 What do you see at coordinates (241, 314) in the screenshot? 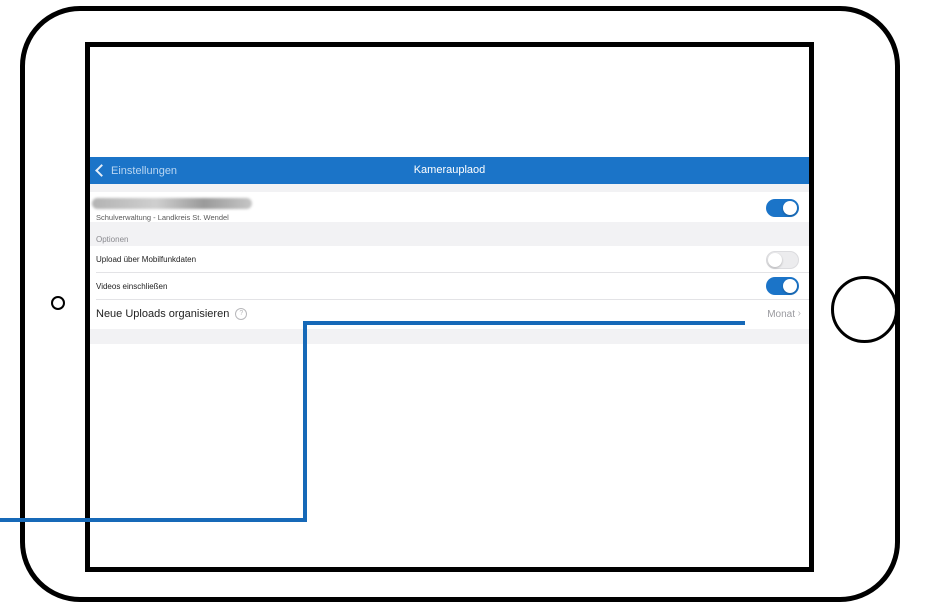
I see `help-icon: ?` at bounding box center [241, 314].